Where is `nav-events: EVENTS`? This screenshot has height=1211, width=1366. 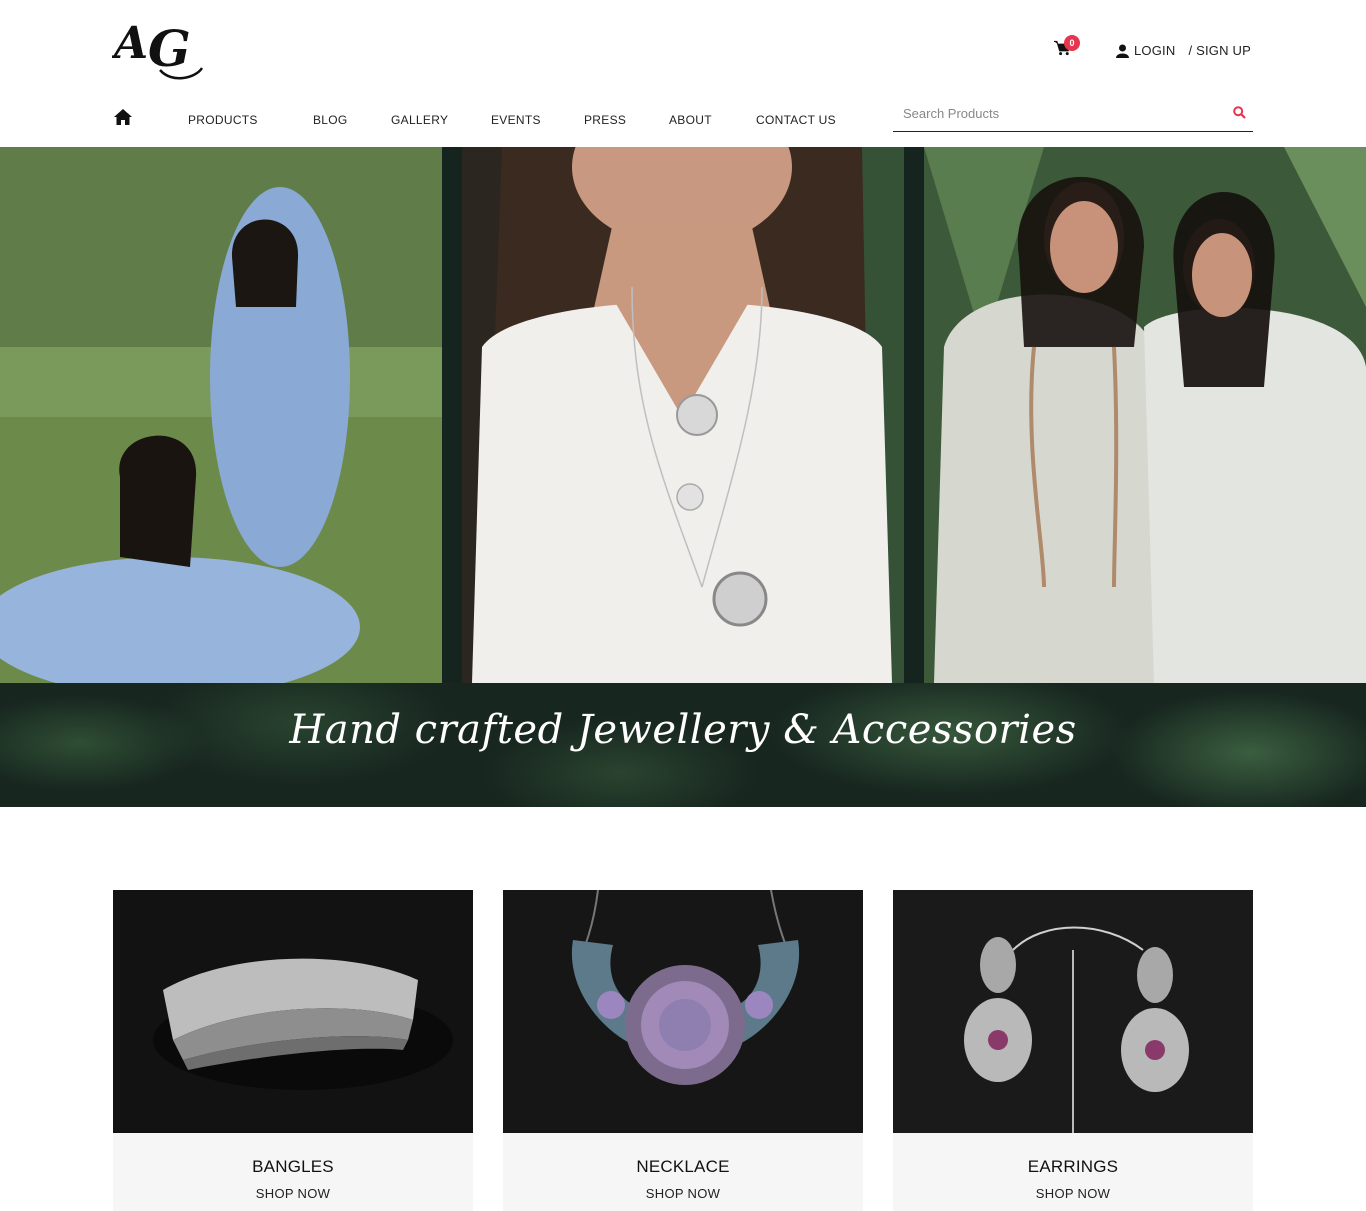
nav-events: EVENTS is located at coordinates (516, 120).